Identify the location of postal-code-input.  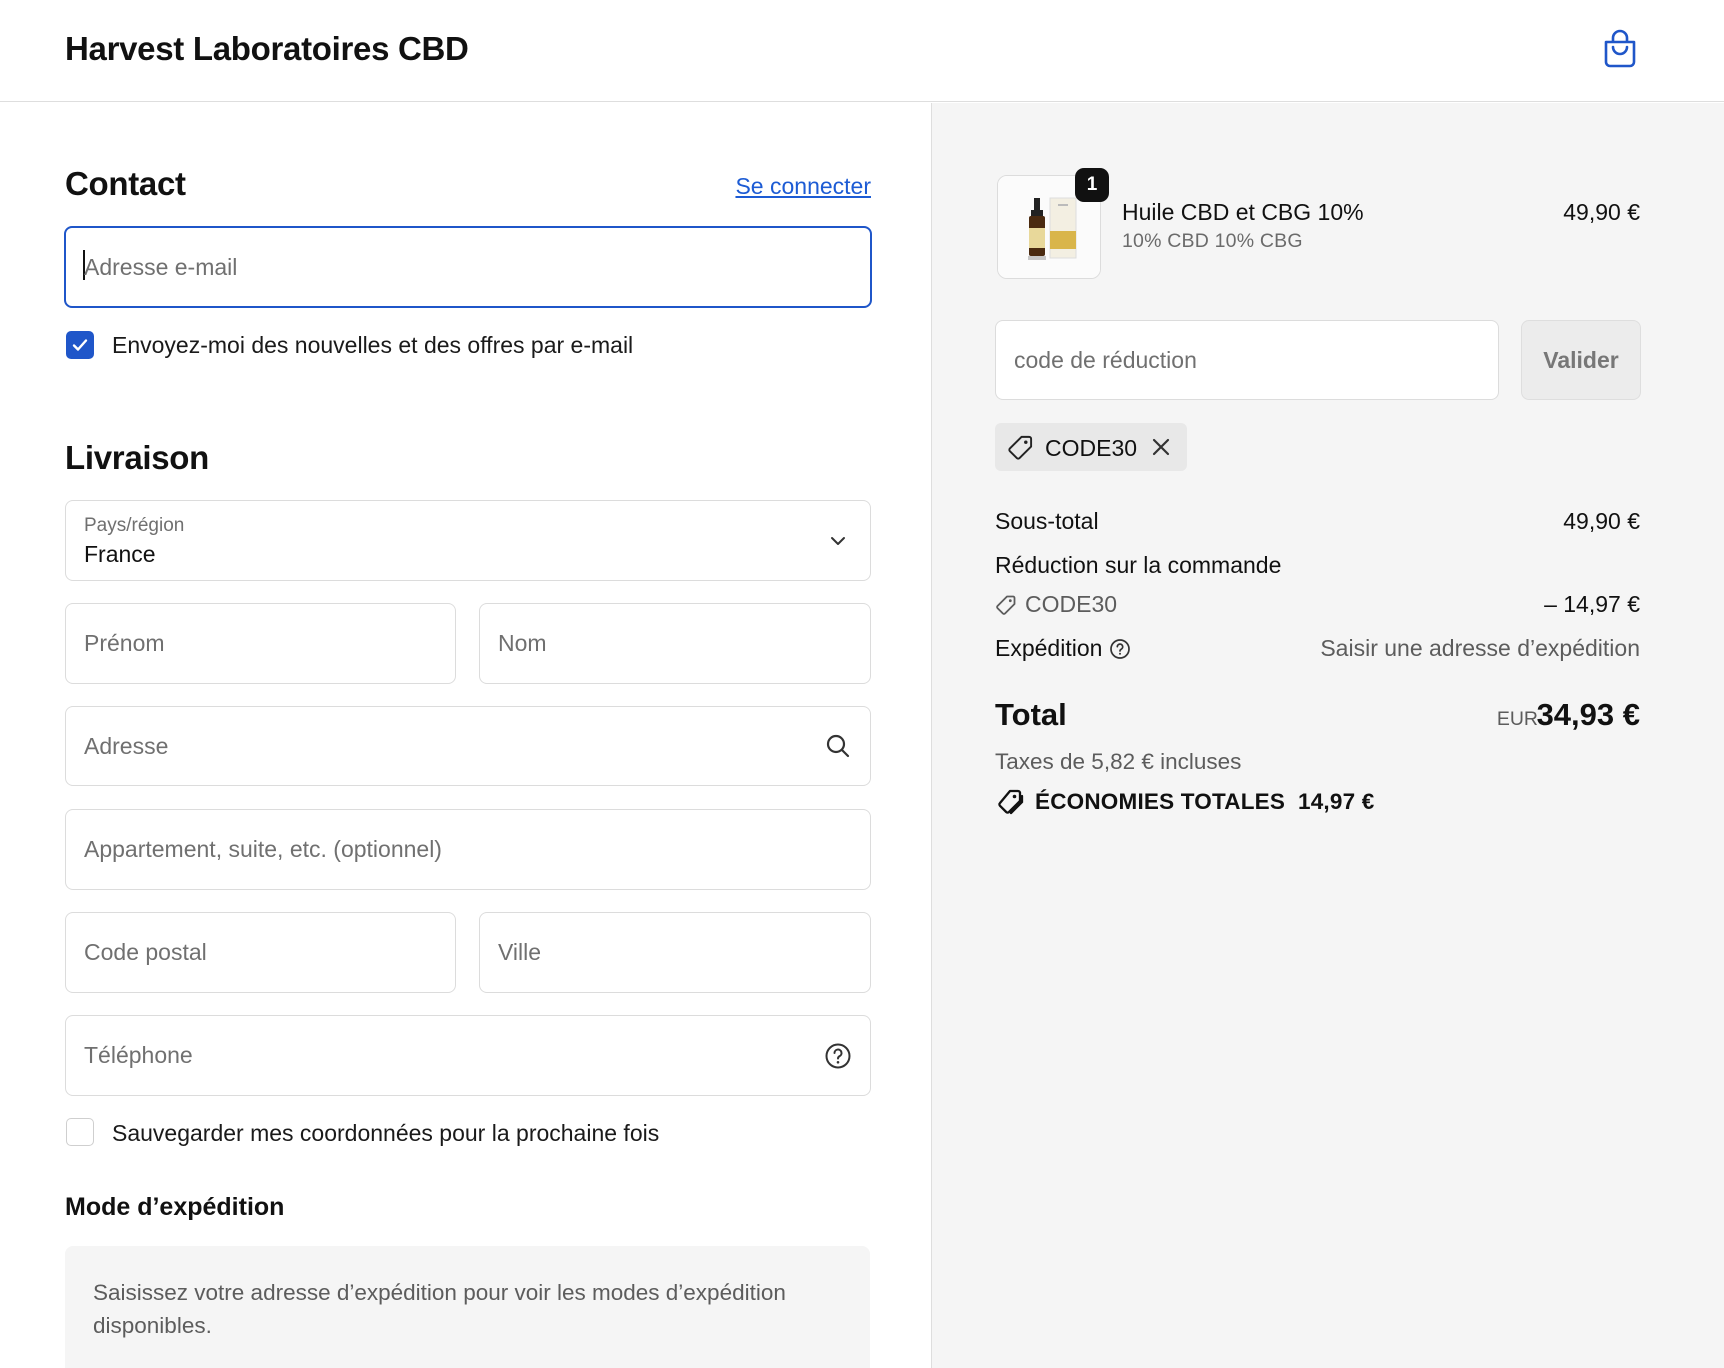
(260, 952).